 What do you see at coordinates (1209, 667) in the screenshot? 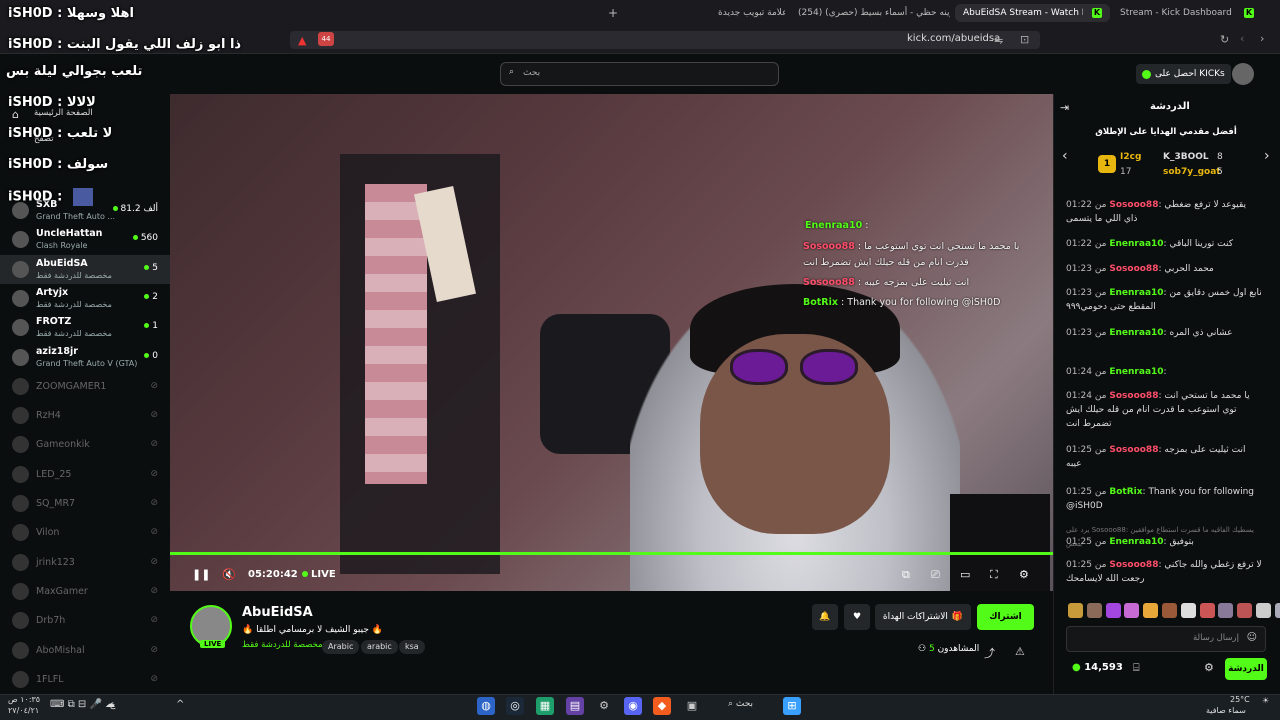
I see `chat-settings-icon: ⚙` at bounding box center [1209, 667].